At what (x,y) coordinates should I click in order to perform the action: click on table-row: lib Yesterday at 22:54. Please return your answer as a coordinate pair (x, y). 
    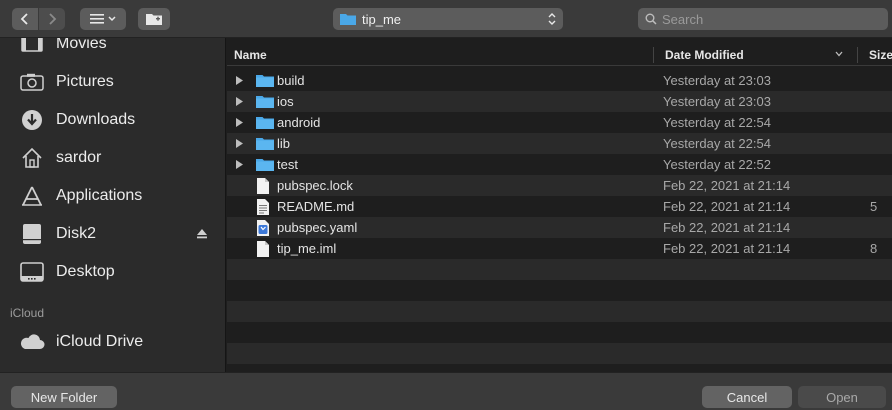
    Looking at the image, I should click on (559, 143).